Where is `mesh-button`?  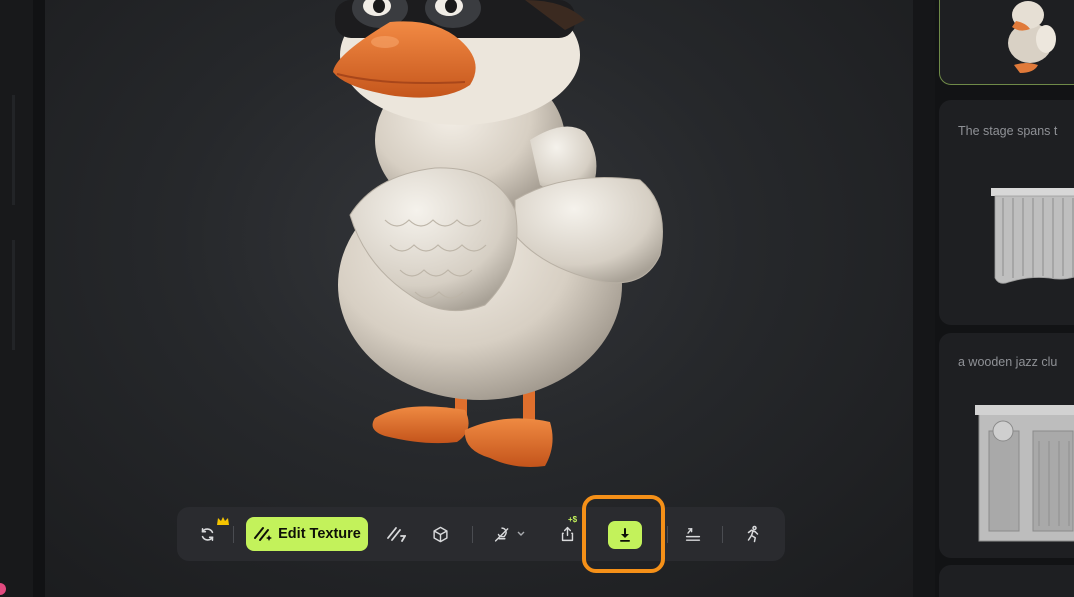 mesh-button is located at coordinates (440, 534).